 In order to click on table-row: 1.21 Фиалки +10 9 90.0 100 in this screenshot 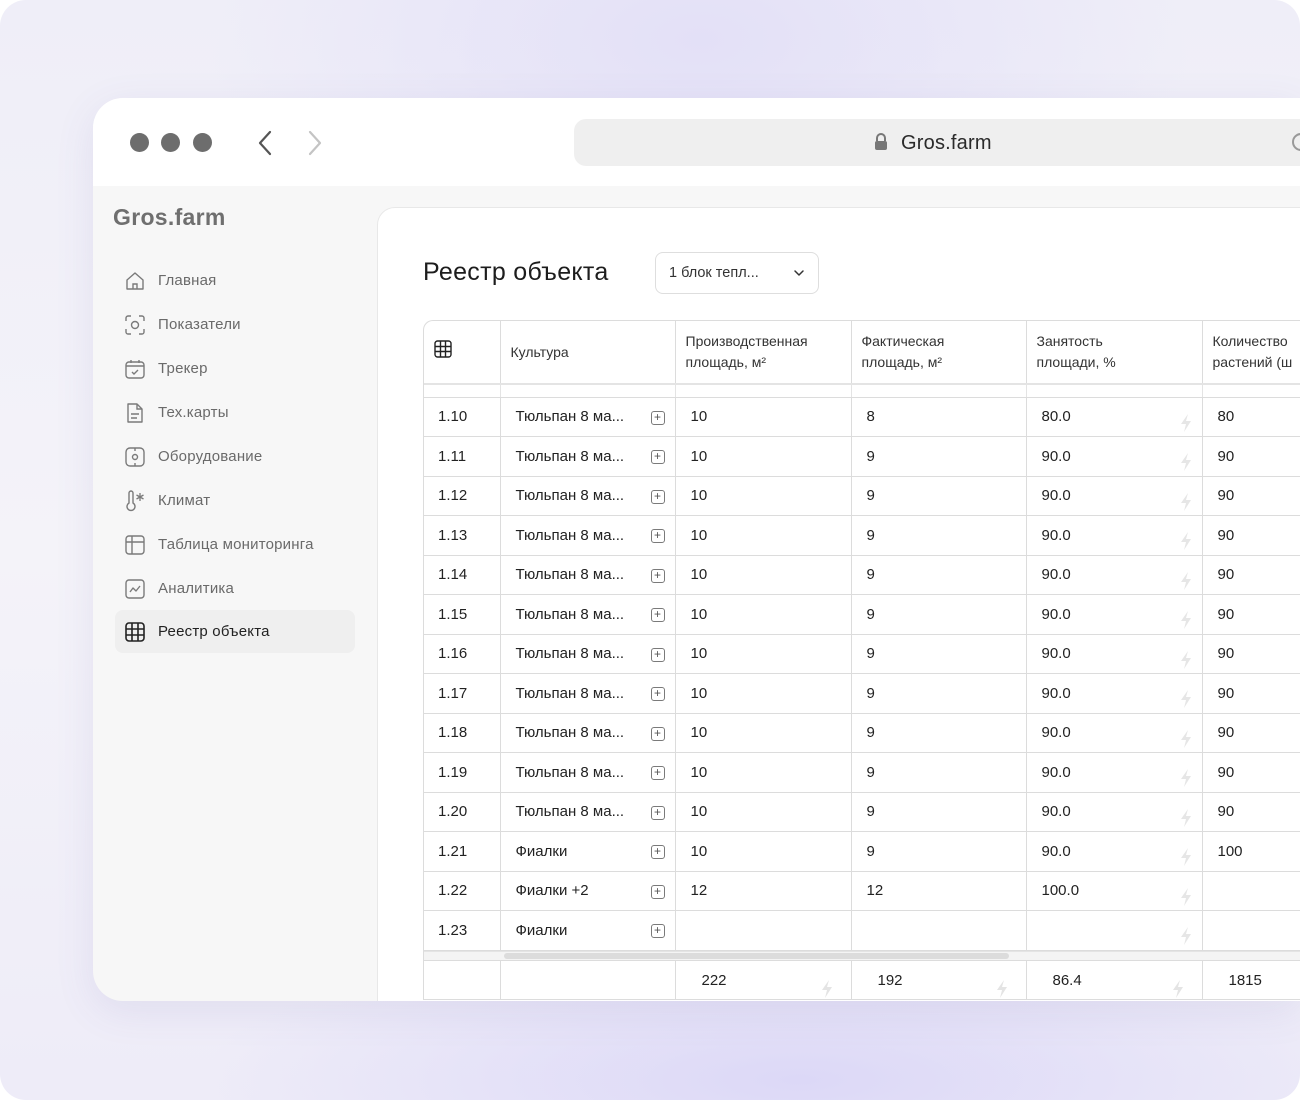, I will do `click(862, 851)`.